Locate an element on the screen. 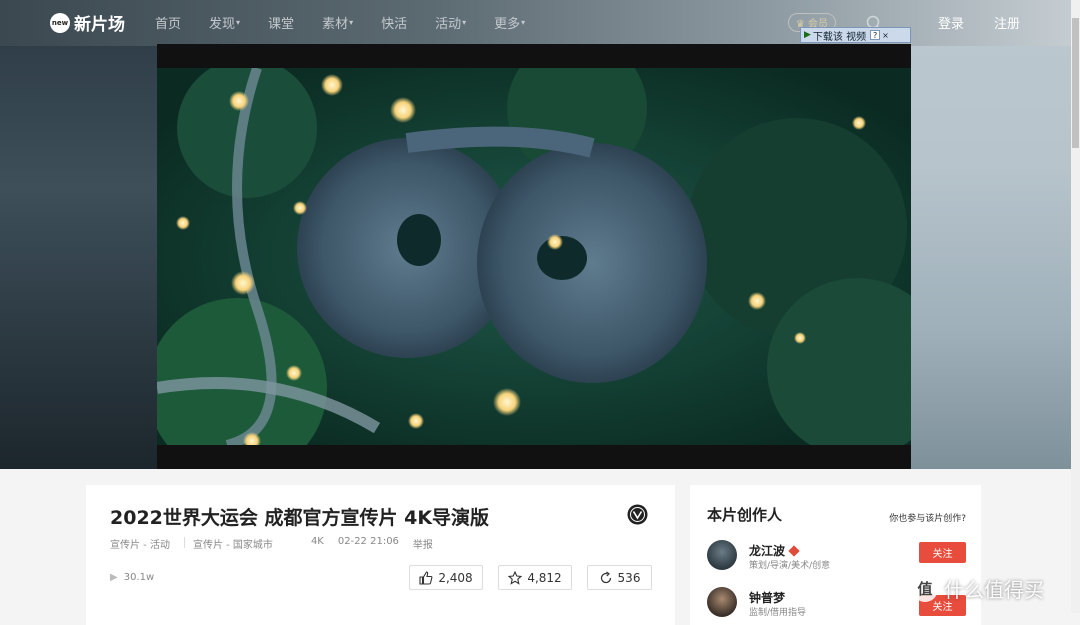 This screenshot has height=625, width=1080. category-city: 宣传片 - 国家城市 is located at coordinates (233, 543).